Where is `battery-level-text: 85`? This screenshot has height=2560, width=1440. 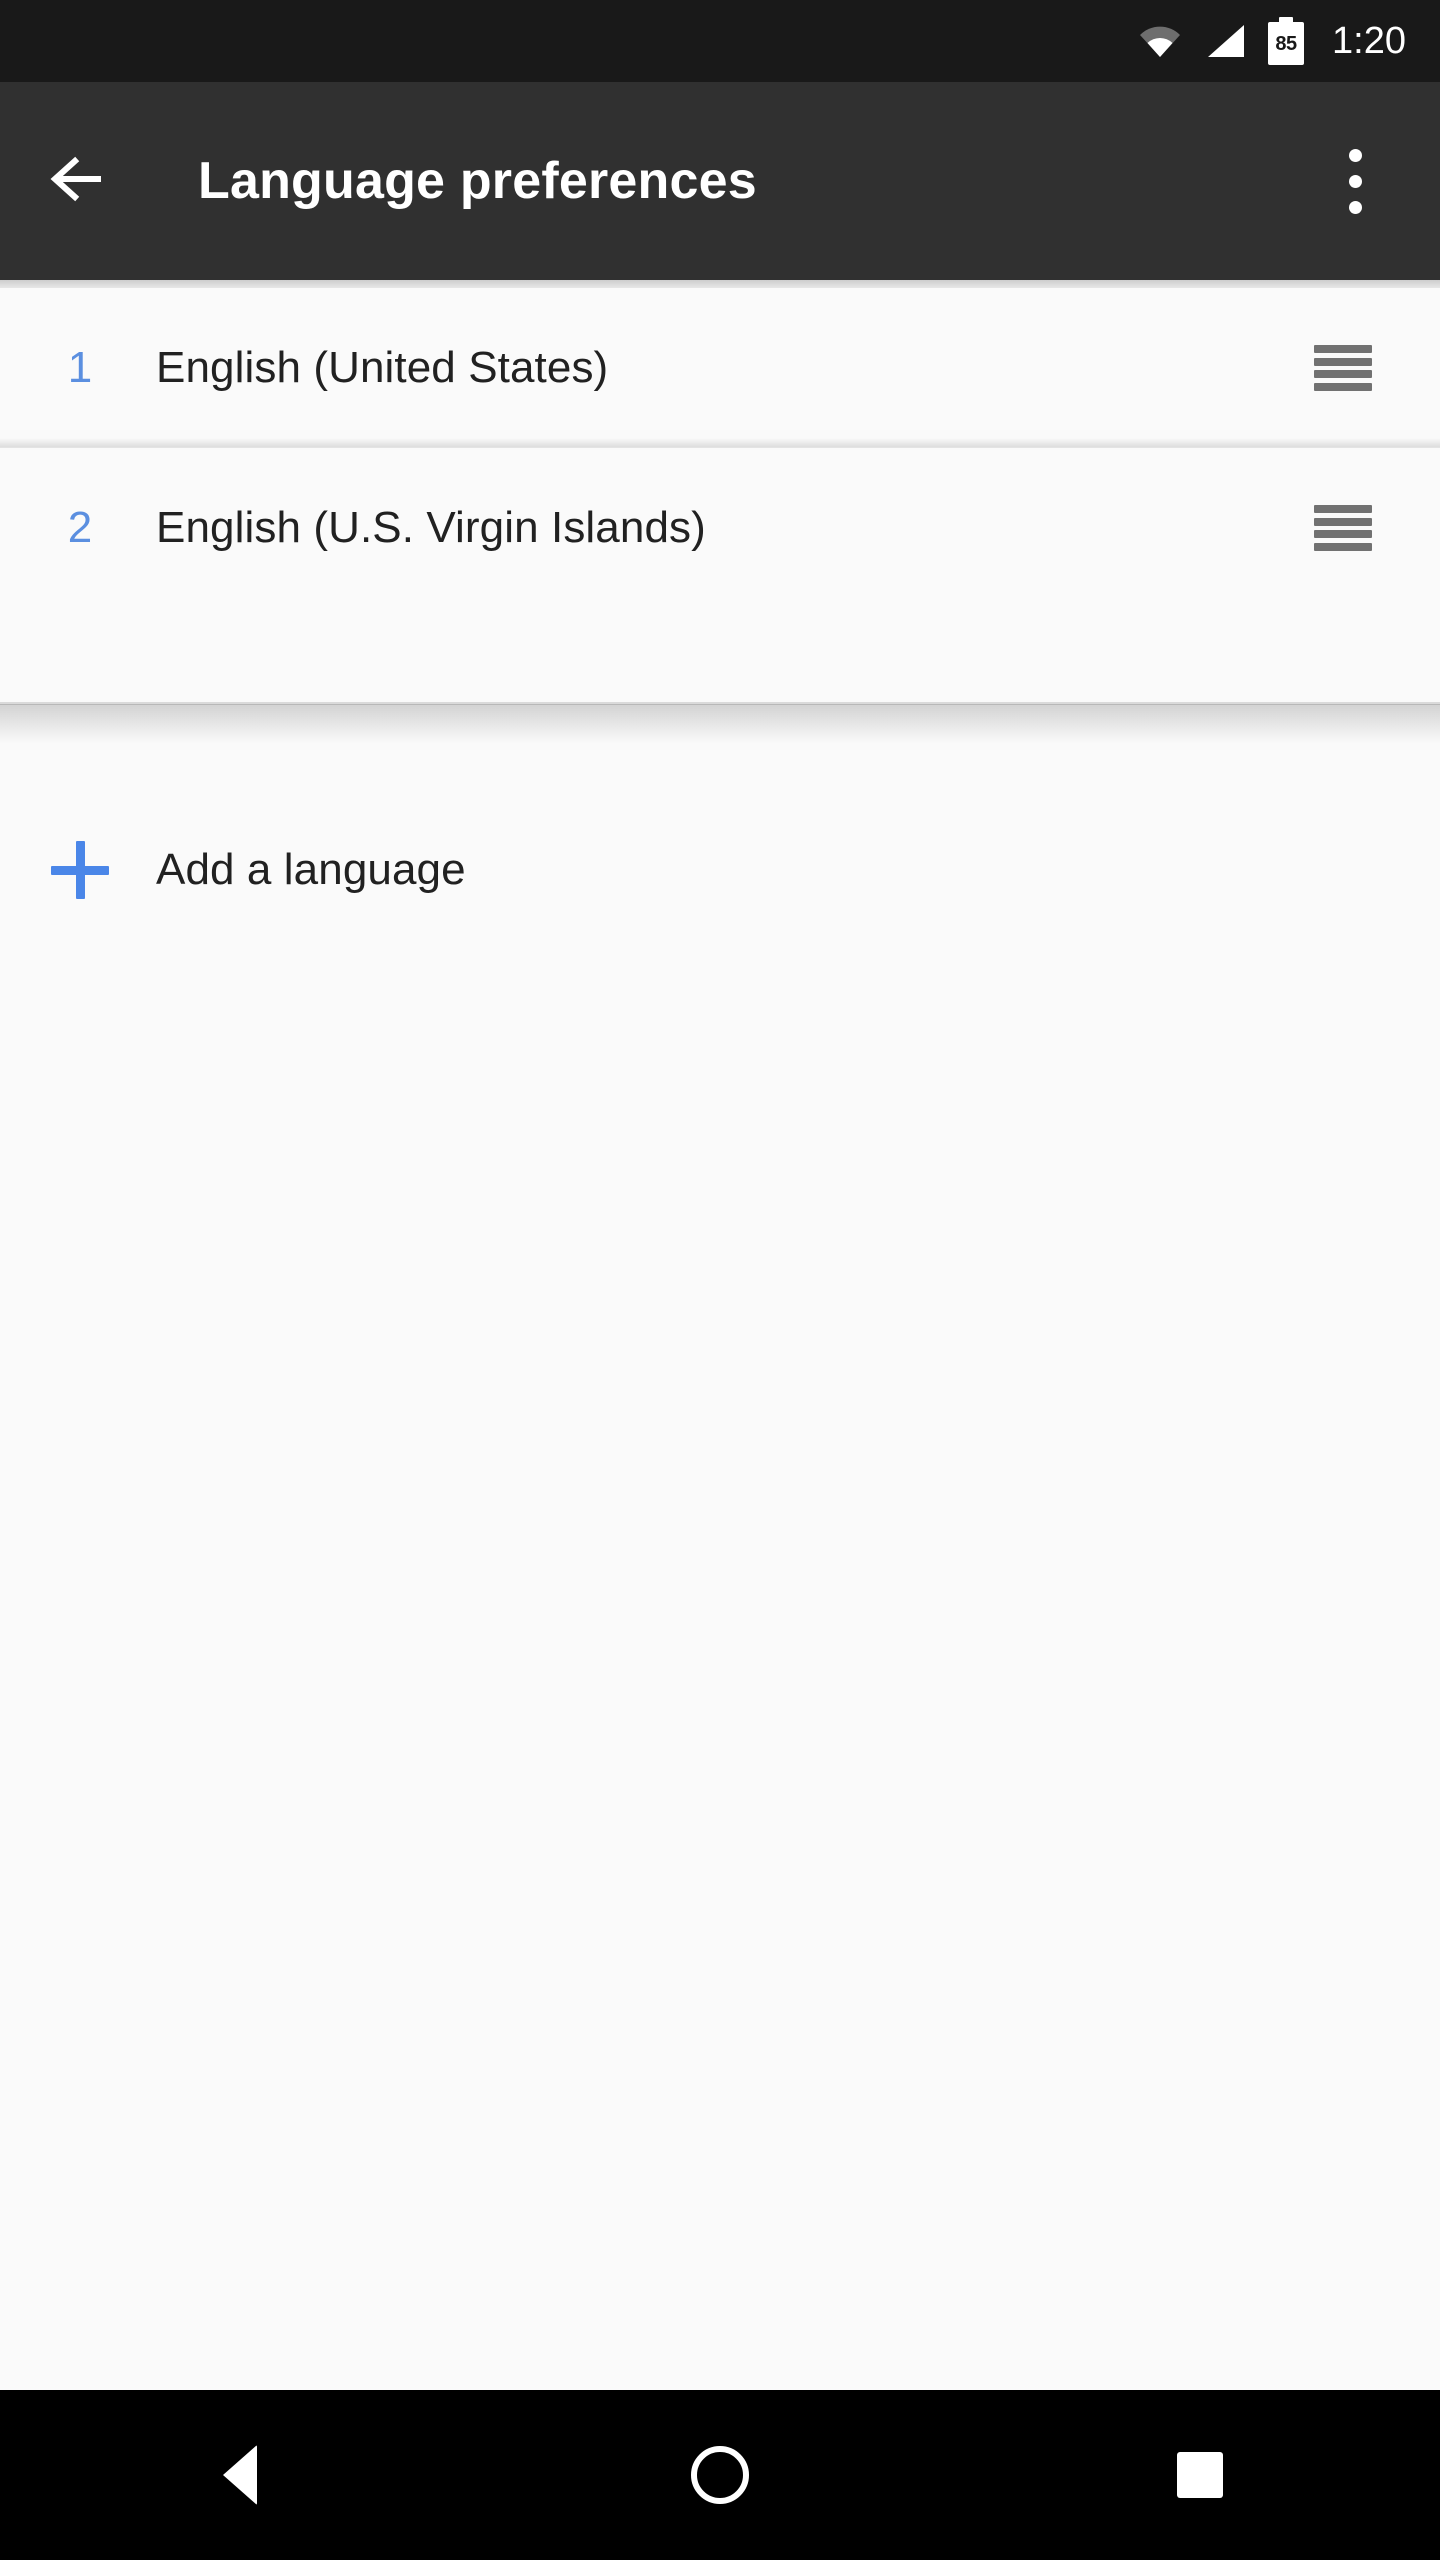
battery-level-text: 85 is located at coordinates (1286, 43).